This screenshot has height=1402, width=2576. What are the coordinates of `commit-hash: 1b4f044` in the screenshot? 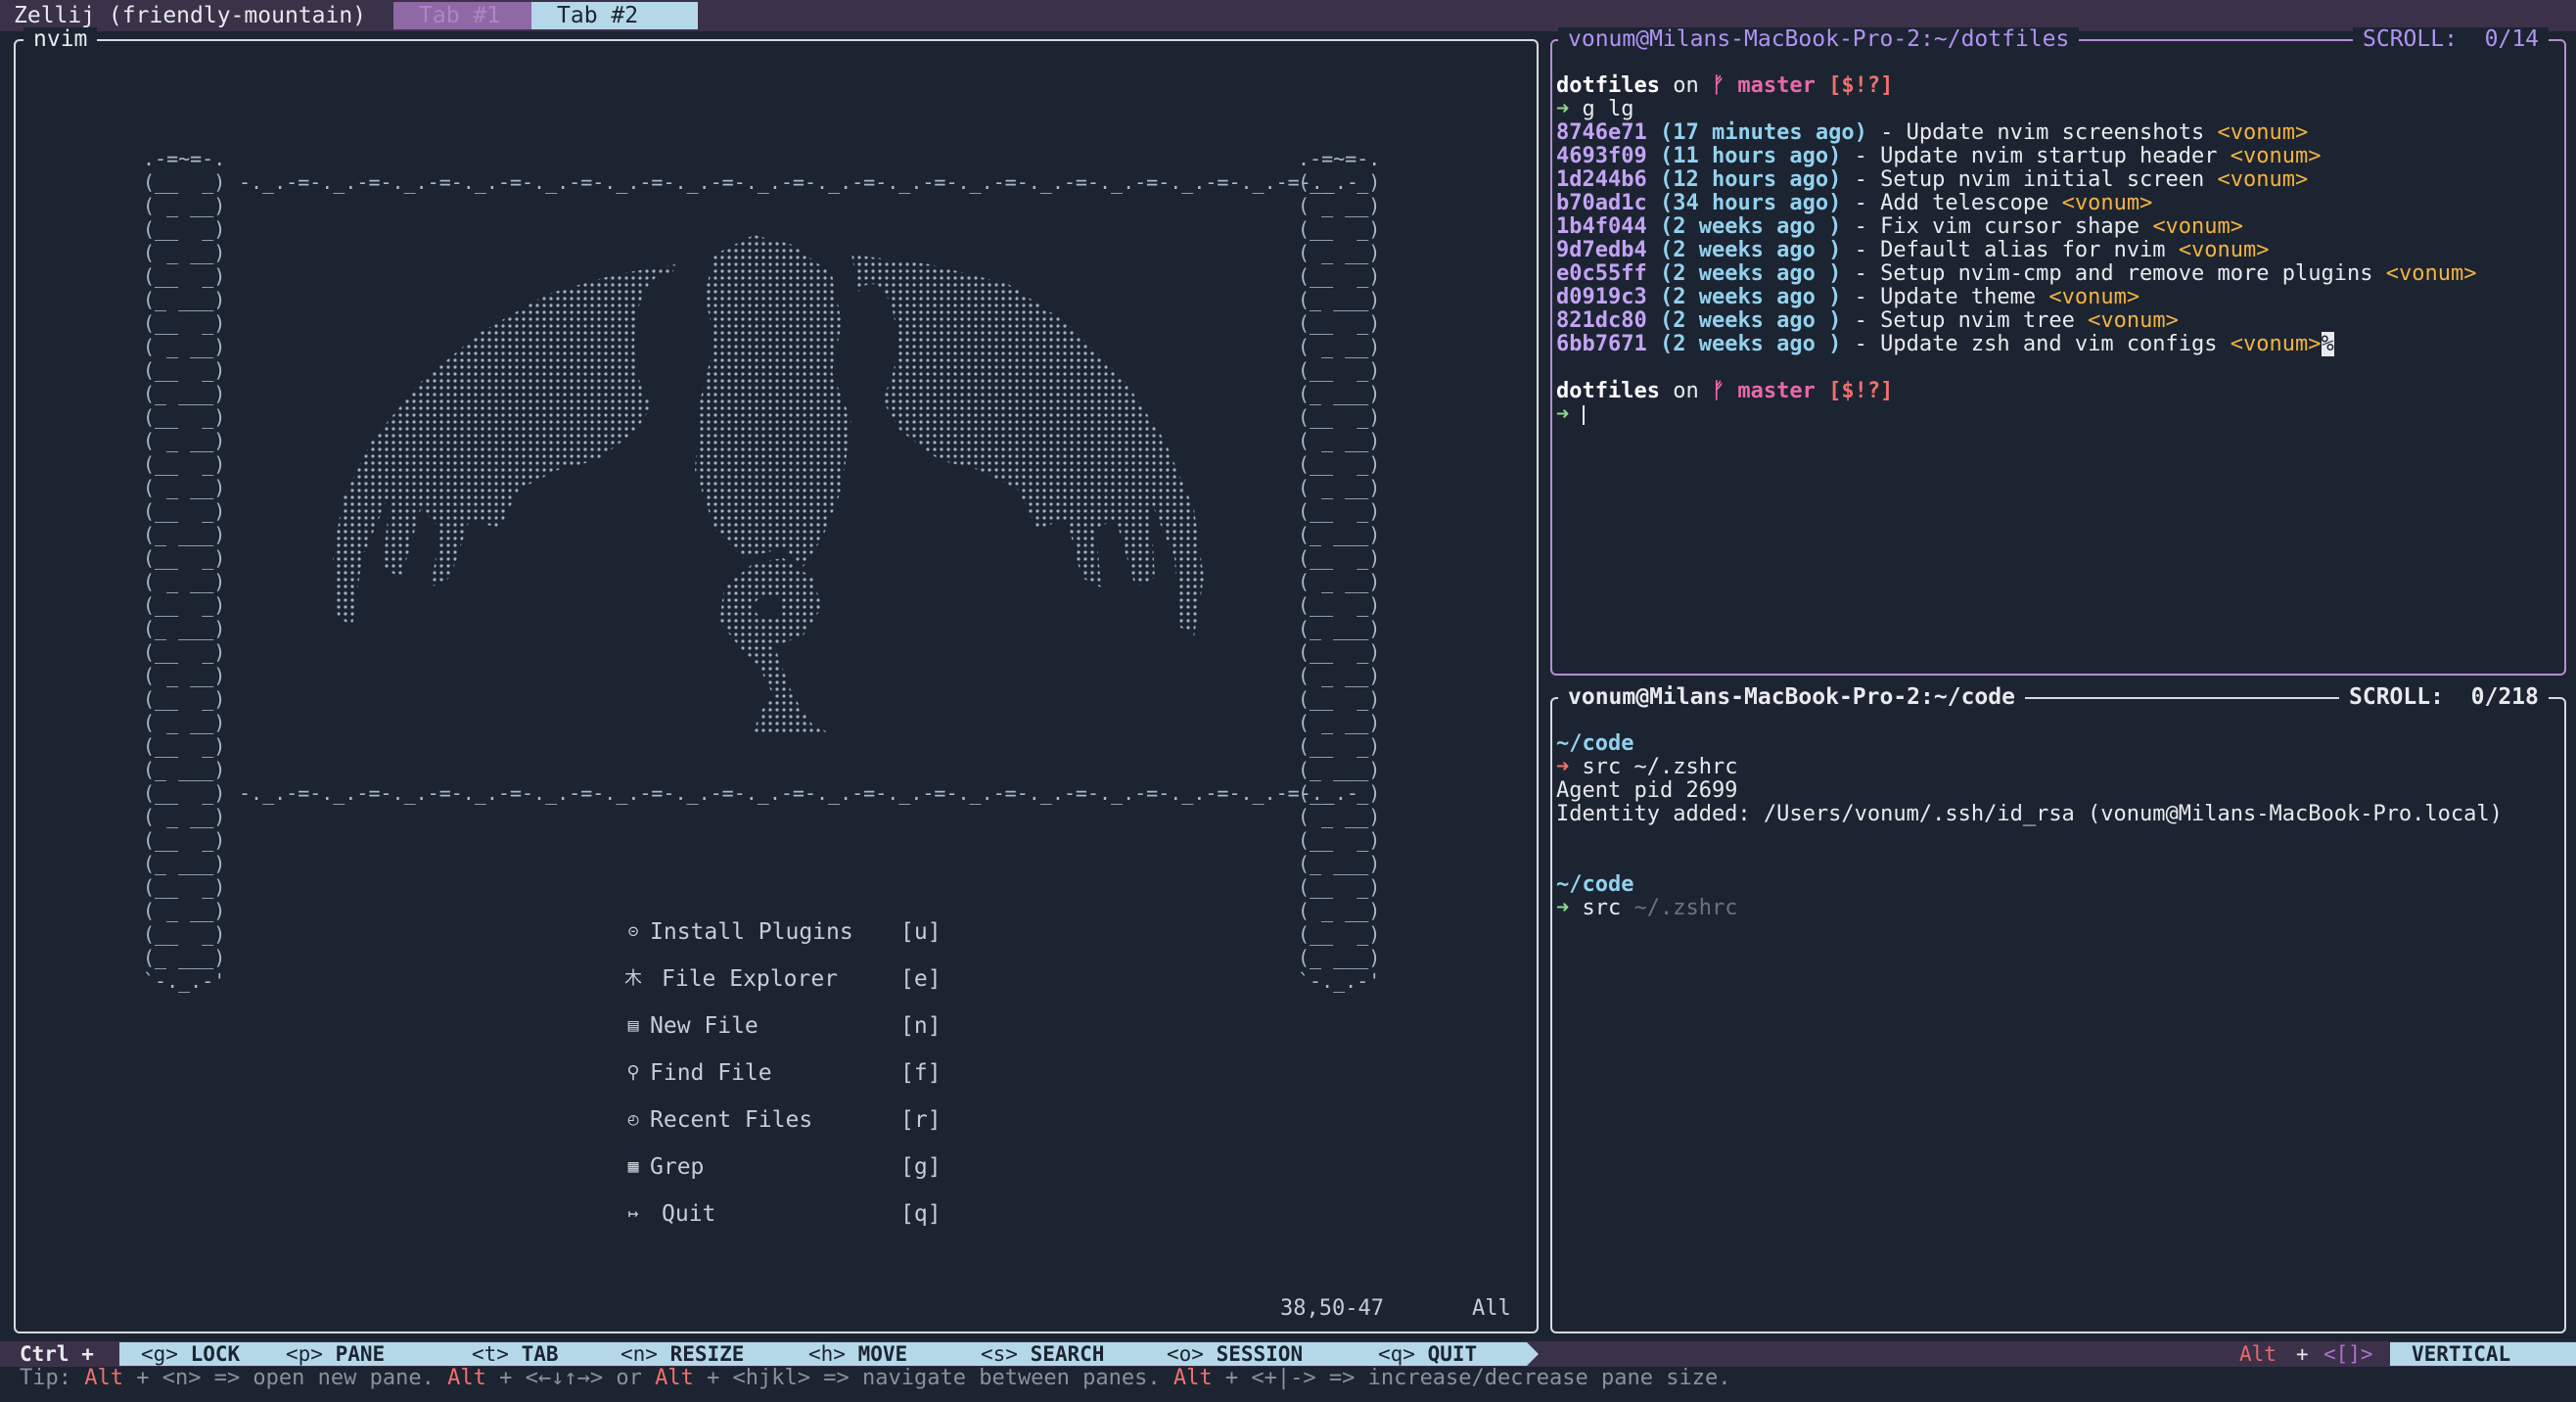 It's located at (1601, 227).